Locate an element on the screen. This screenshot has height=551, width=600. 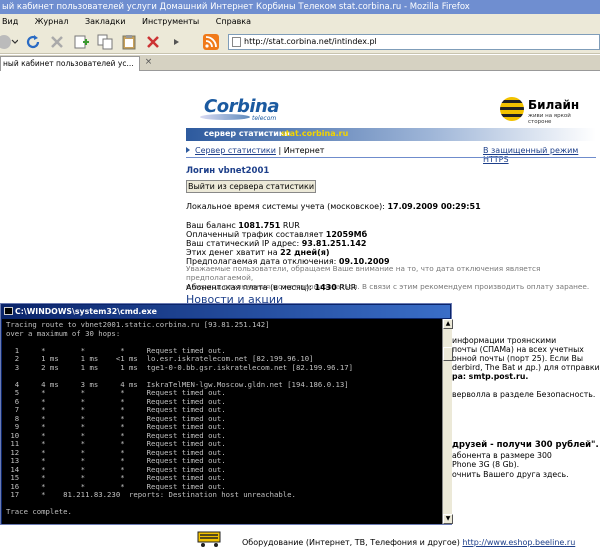
promo-text-3: очнить Вашего друга здесь. is located at coordinates (510, 474).